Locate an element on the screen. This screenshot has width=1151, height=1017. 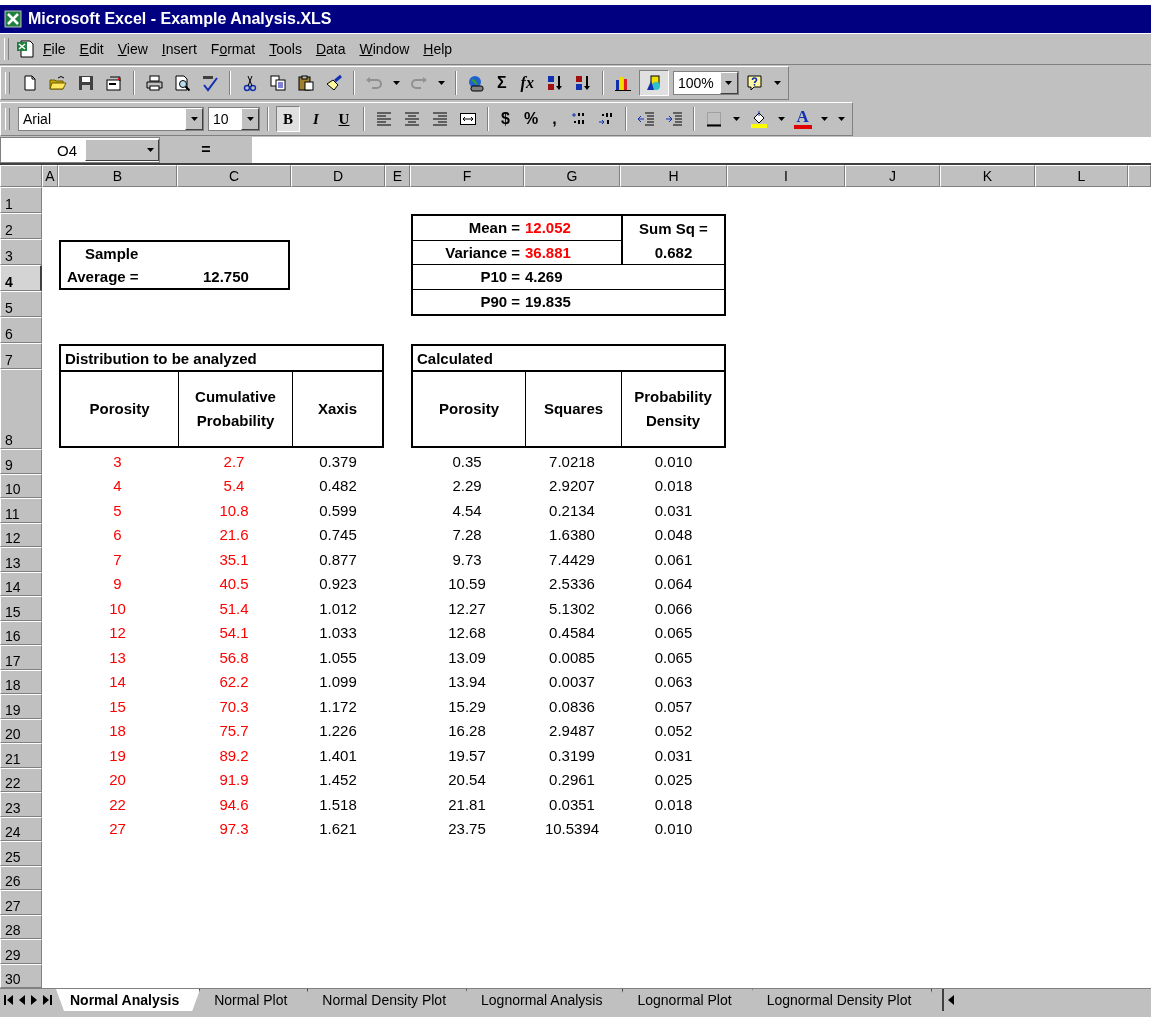
row-header: 16 is located at coordinates (21, 632).